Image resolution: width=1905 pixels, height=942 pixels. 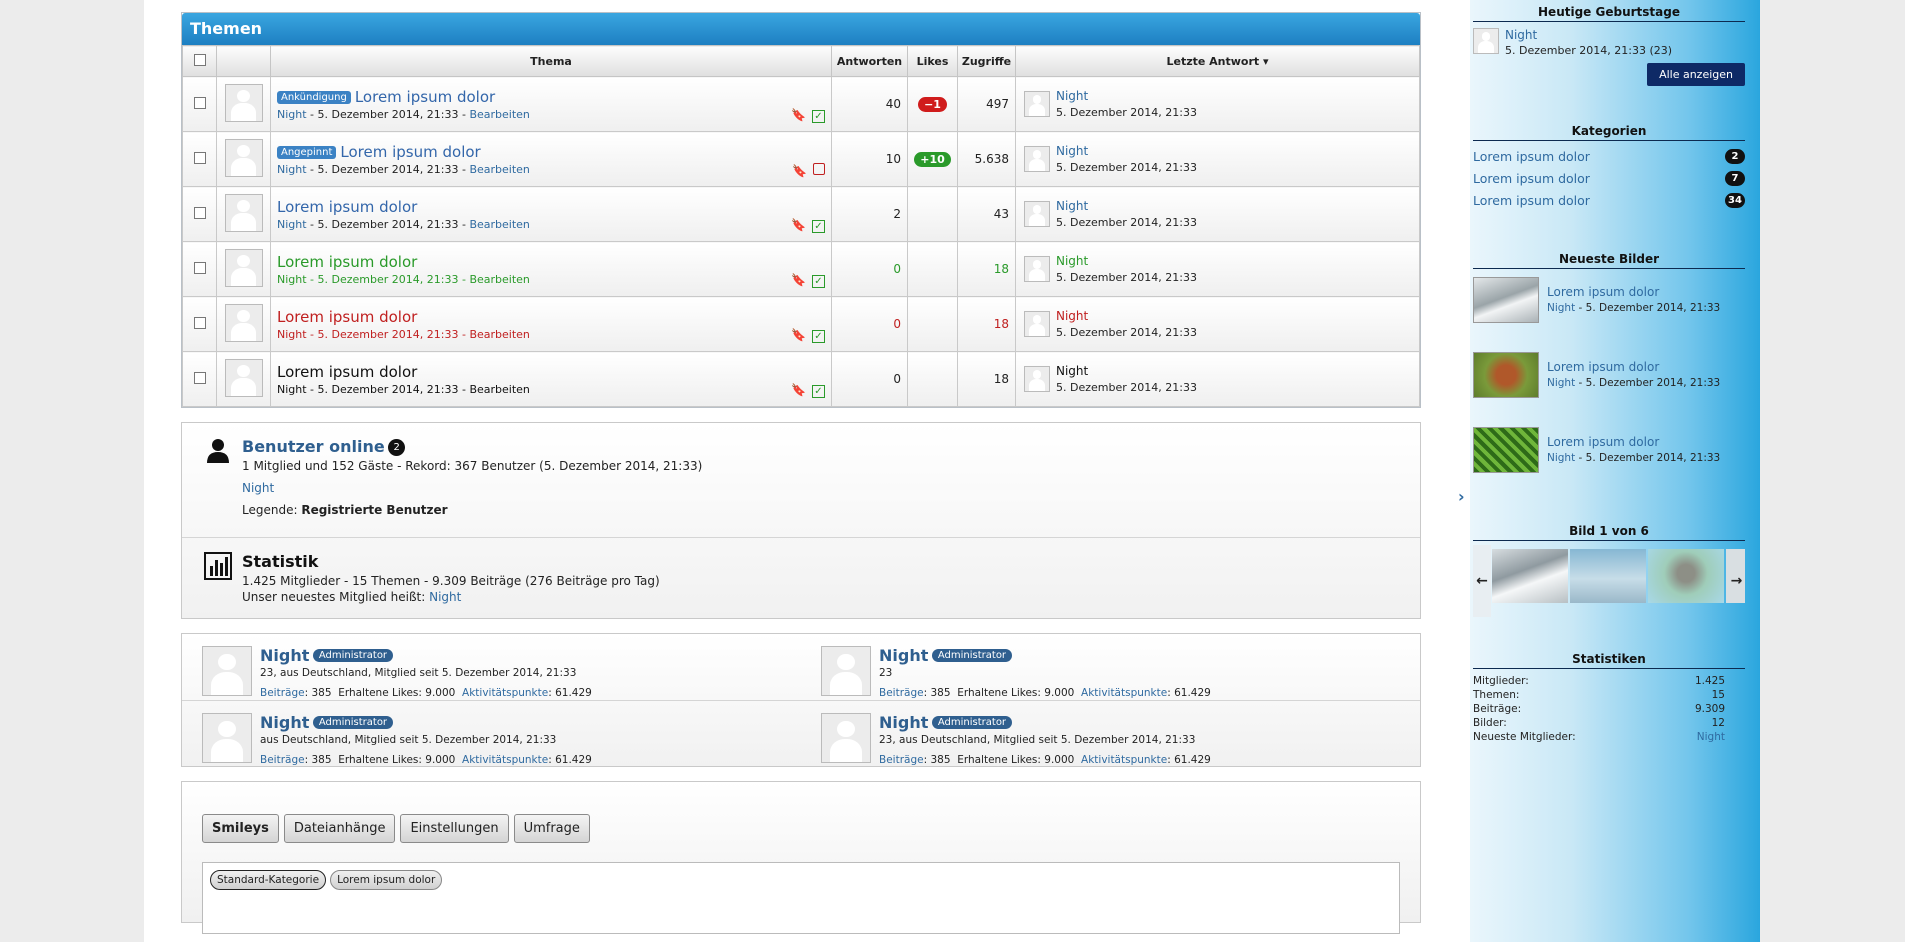 What do you see at coordinates (1482, 581) in the screenshot?
I see `slider-prev-icon: ←` at bounding box center [1482, 581].